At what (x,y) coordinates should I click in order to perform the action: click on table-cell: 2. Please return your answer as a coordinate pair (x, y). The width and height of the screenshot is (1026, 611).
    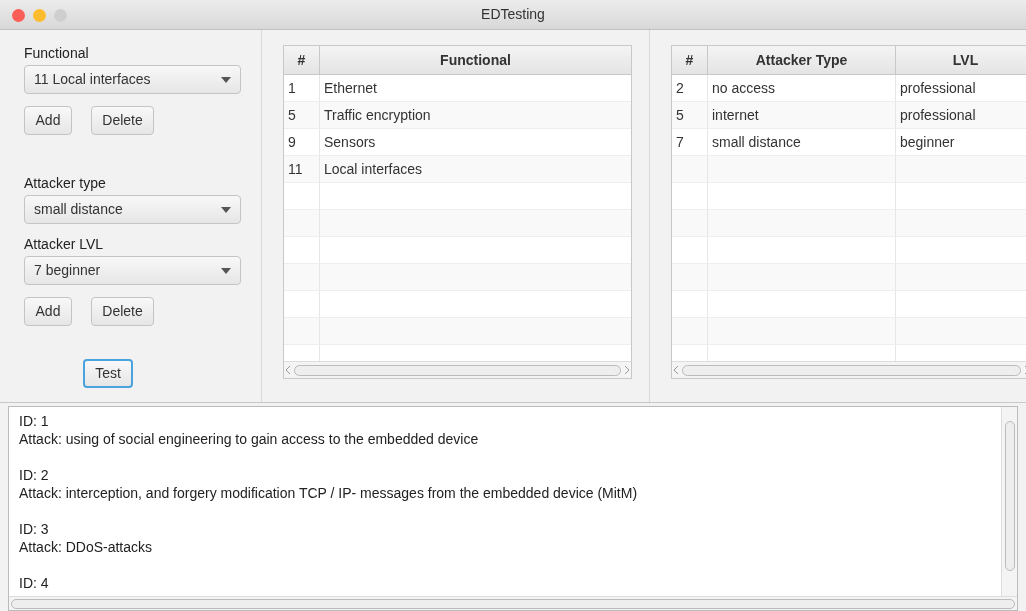
    Looking at the image, I should click on (690, 88).